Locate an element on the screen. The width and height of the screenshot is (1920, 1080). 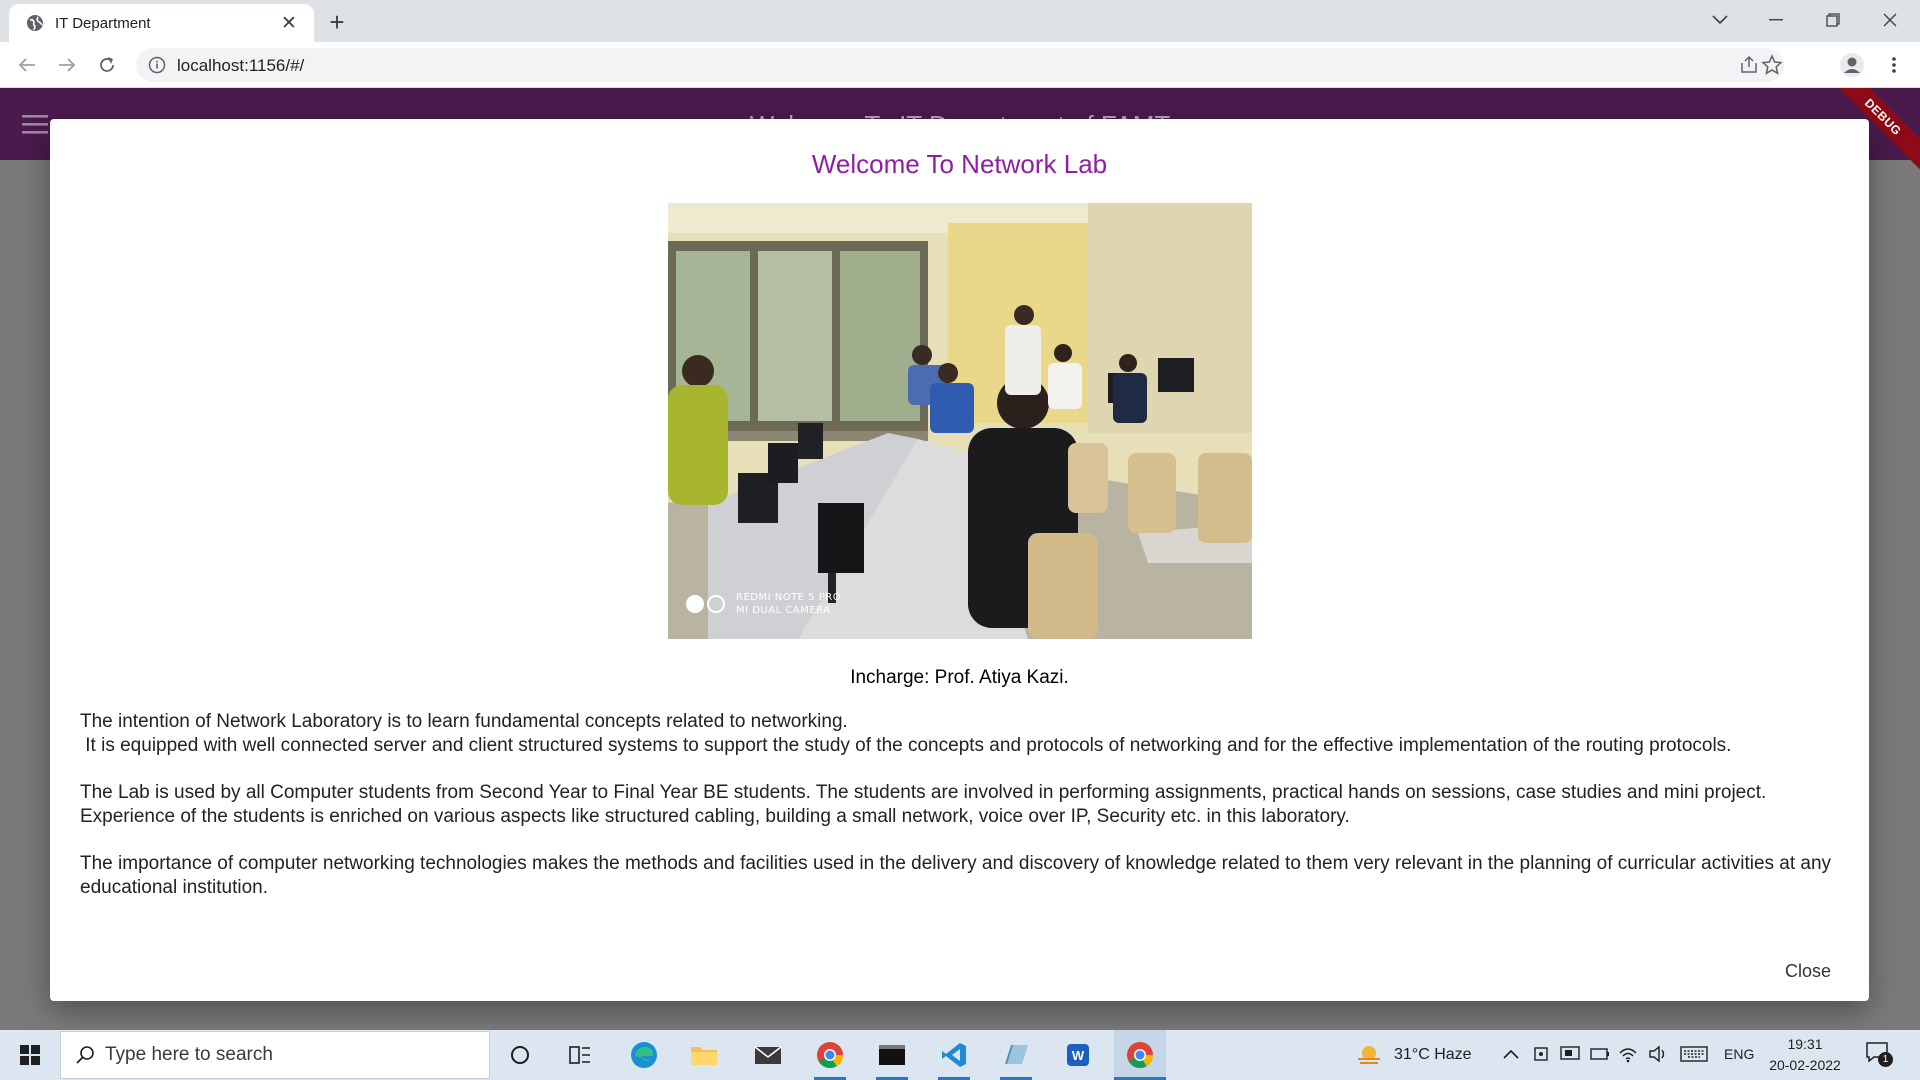
vscode-app is located at coordinates (954, 1055).